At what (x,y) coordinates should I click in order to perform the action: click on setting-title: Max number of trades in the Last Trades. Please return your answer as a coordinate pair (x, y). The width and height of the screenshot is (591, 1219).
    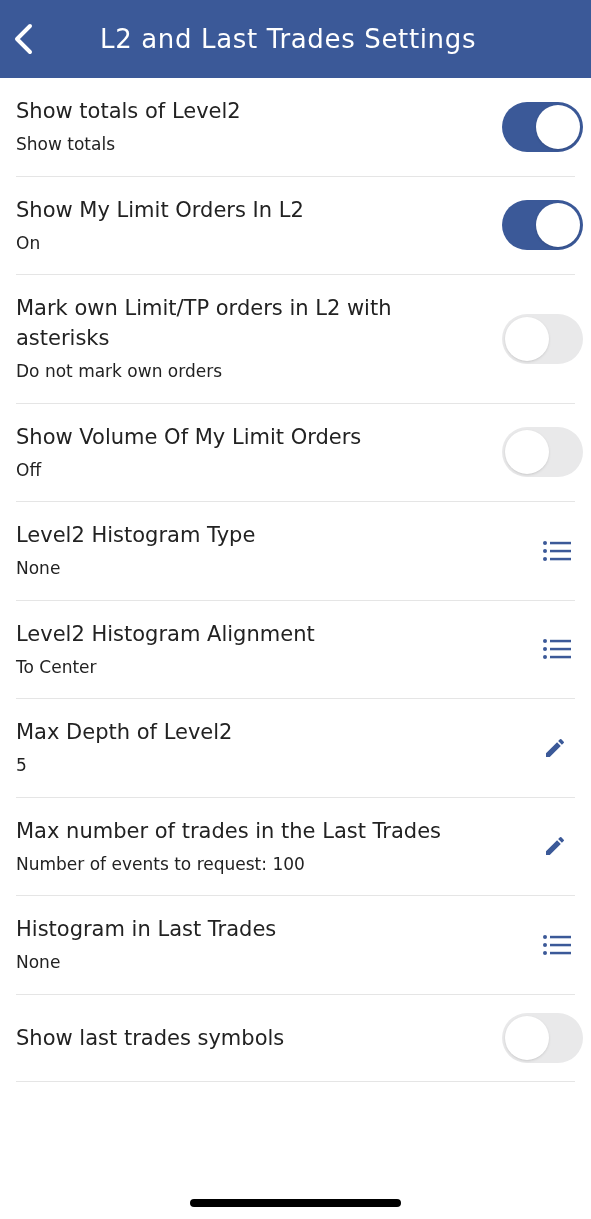
    Looking at the image, I should click on (229, 831).